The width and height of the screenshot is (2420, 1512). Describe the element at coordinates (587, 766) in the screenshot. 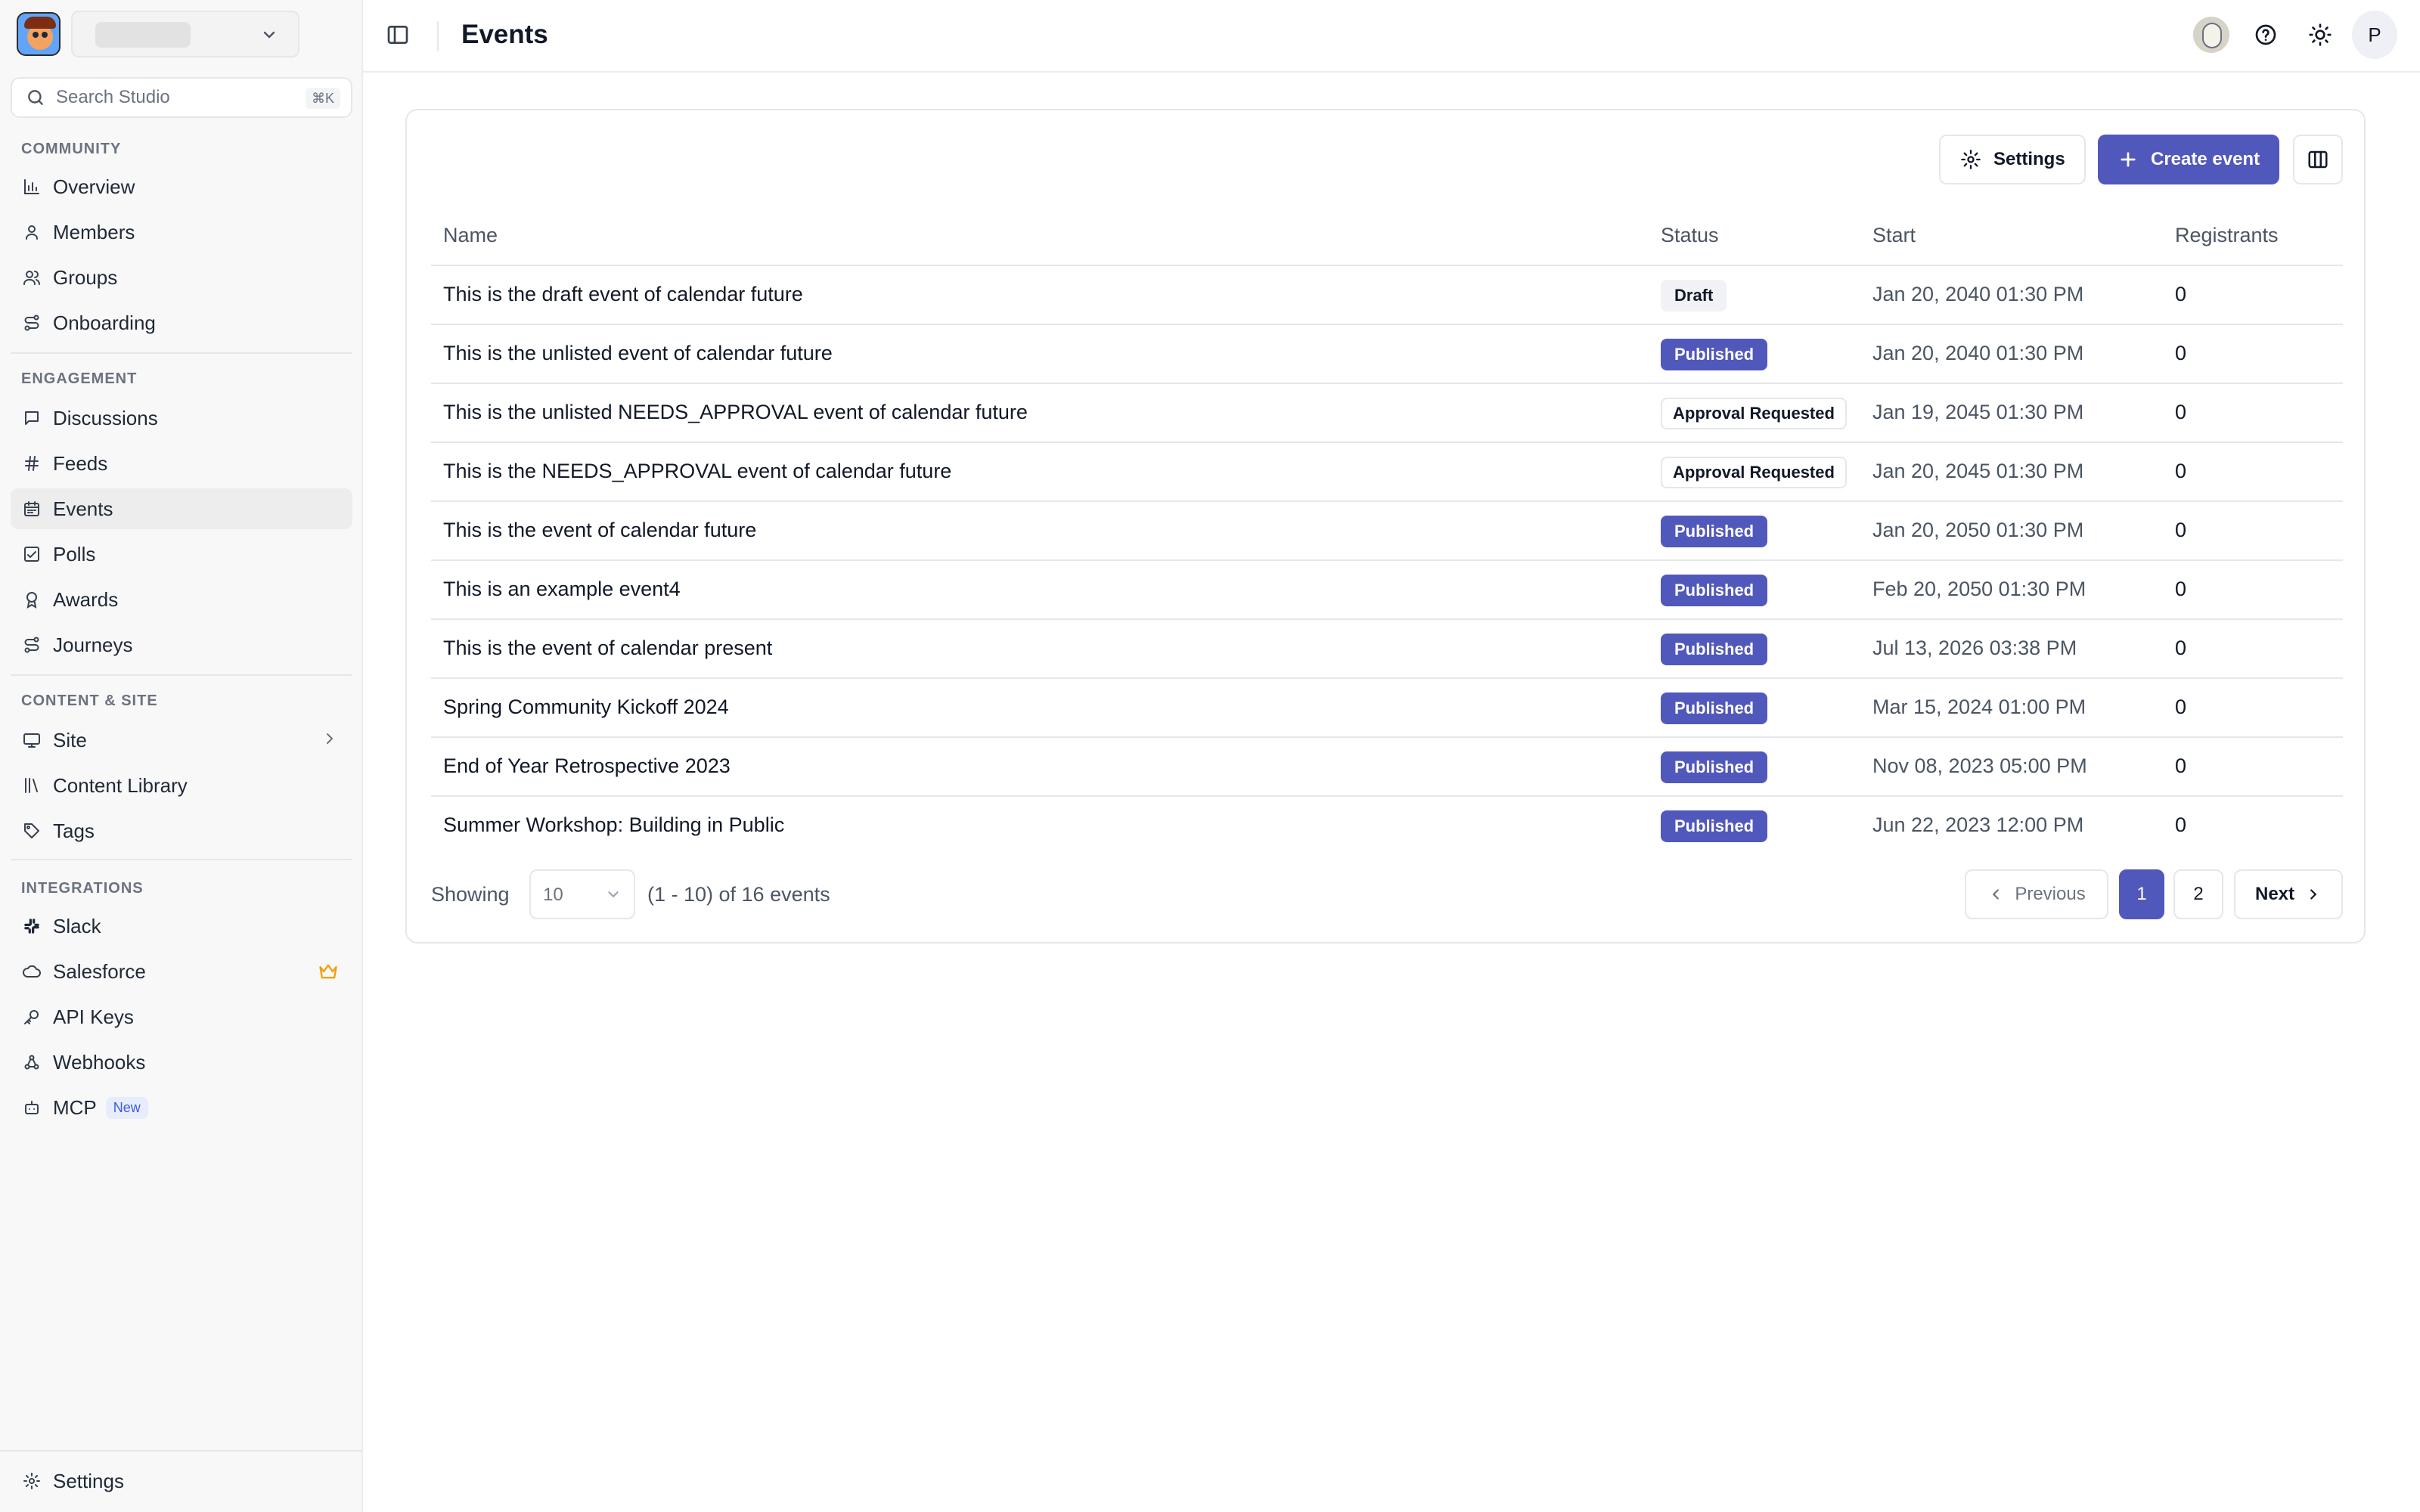

I see `event-name-cell: End of Year Retrospective 2023` at that location.